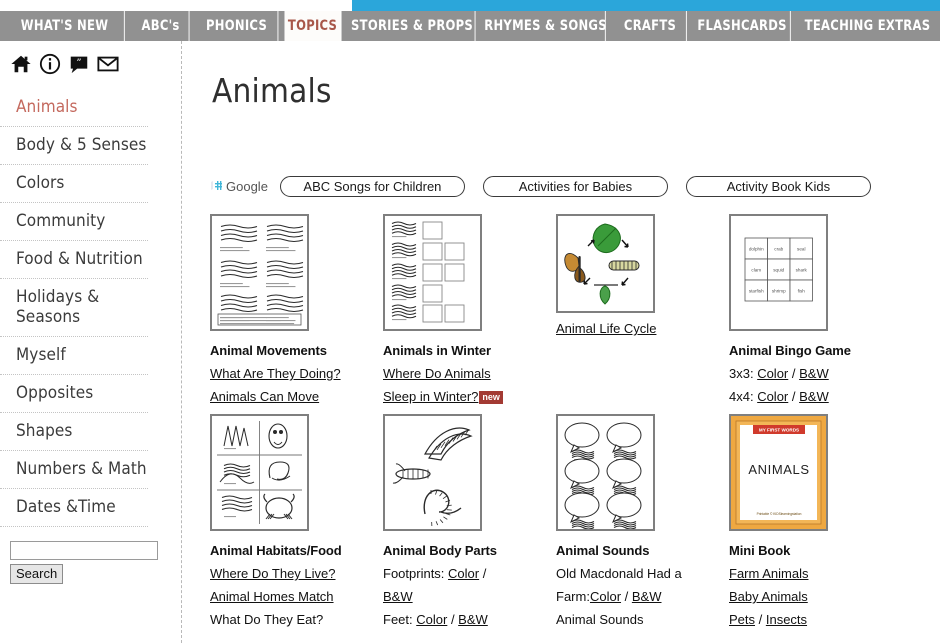 The height and width of the screenshot is (643, 940). I want to click on card-links: Footprints: Color / B&W Feet: Color / B&W, so click(469, 596).